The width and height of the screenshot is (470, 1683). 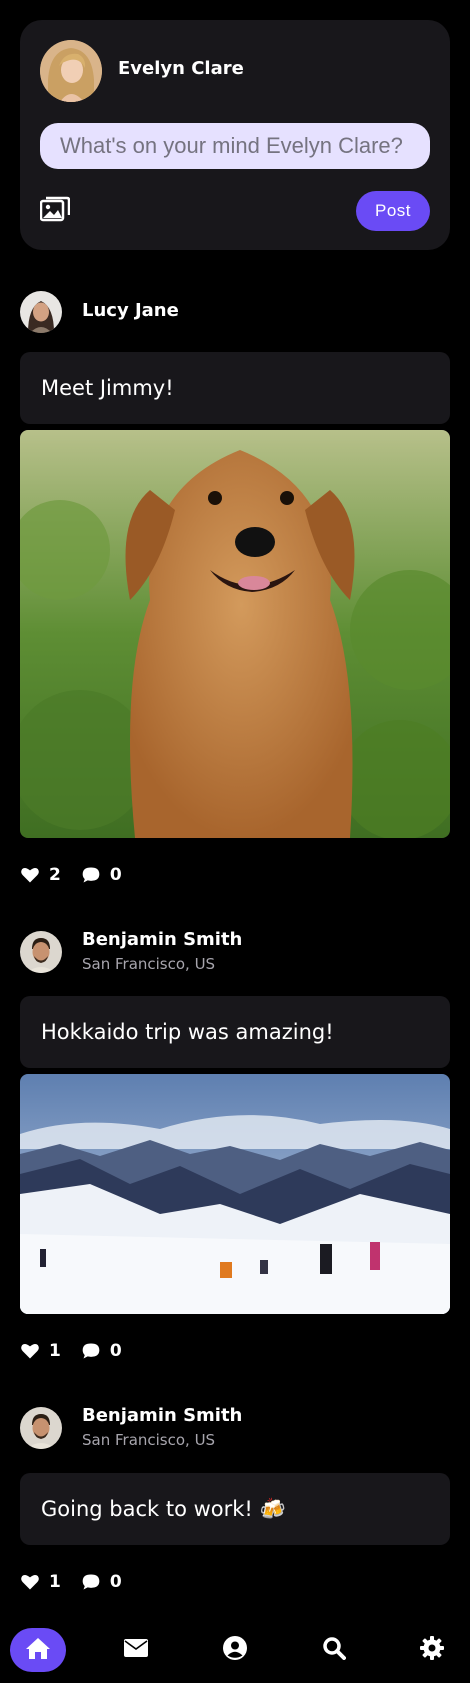 I want to click on status-input, so click(x=235, y=146).